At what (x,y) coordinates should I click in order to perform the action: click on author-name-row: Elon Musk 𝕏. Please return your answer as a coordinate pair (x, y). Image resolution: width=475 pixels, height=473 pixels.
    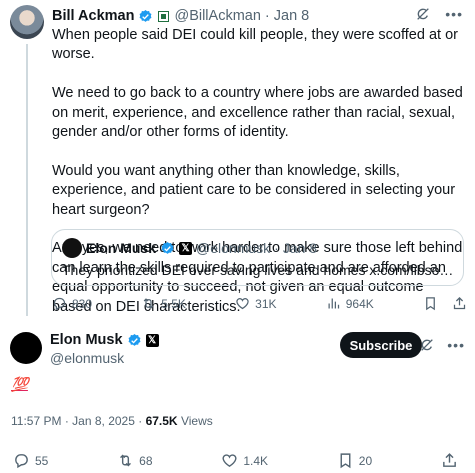
    Looking at the image, I should click on (104, 340).